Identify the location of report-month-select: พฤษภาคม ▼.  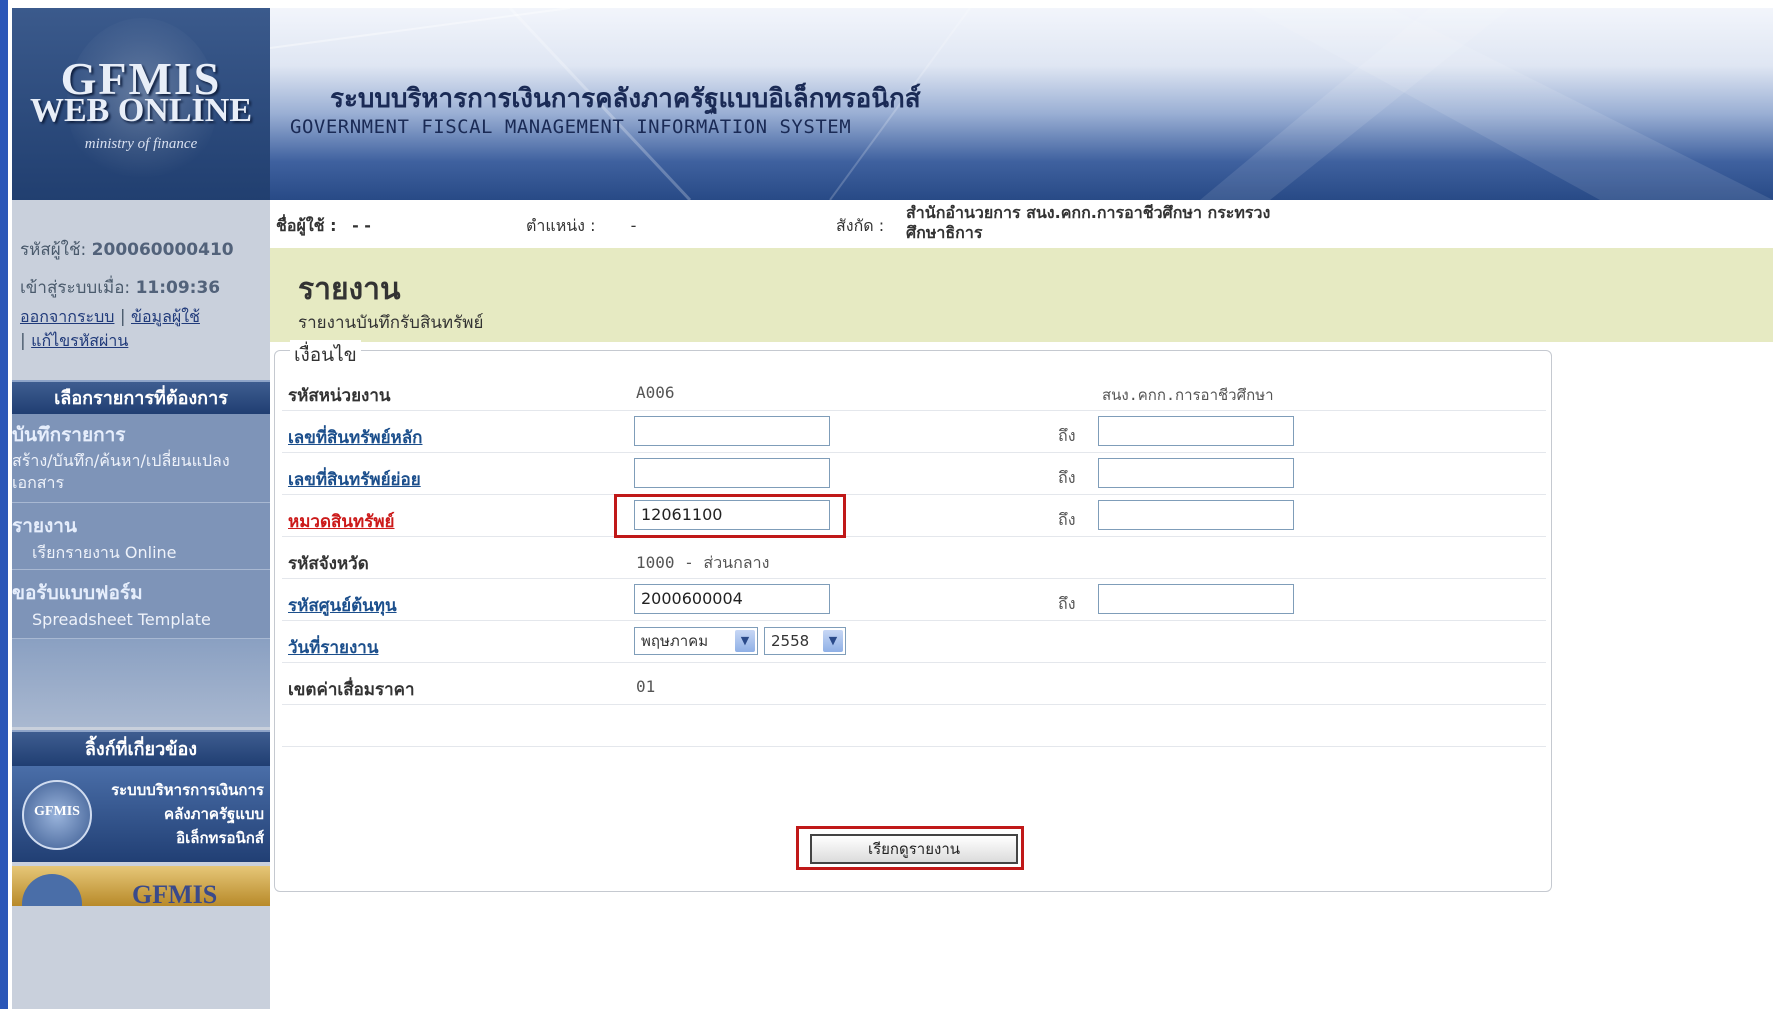
(696, 641).